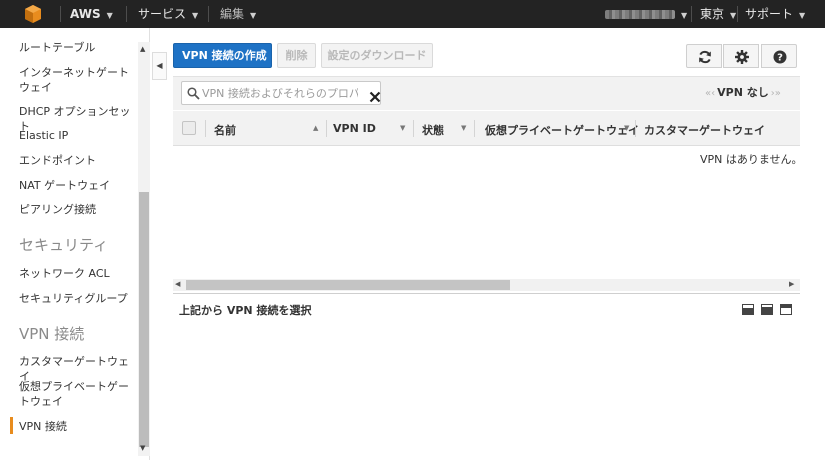 This screenshot has height=460, width=825. I want to click on pagination: «‹ VPN なし ›», so click(743, 93).